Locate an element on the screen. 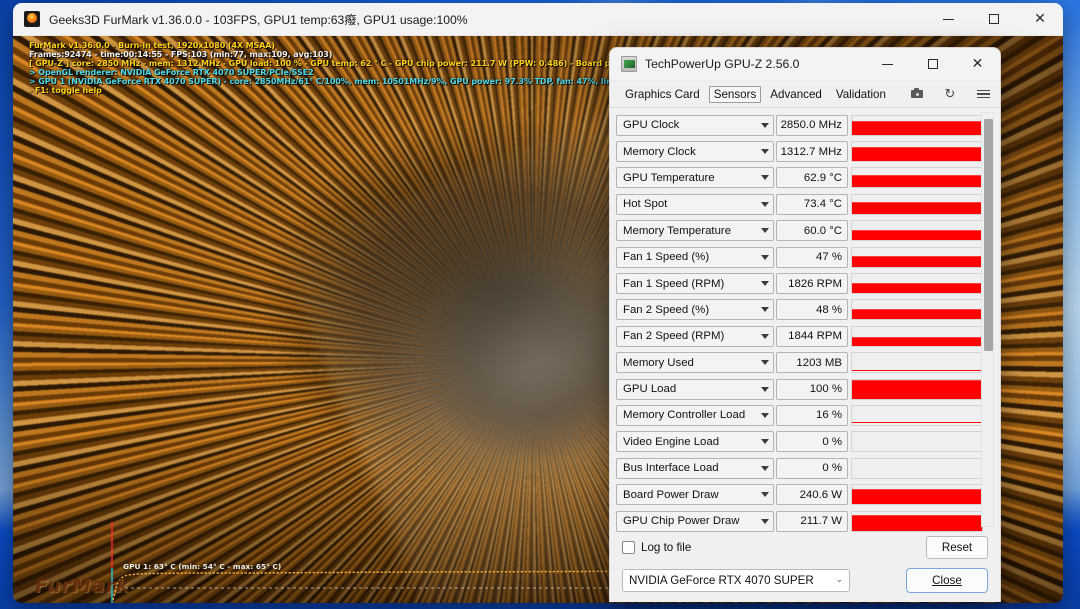  sensor-row: Bus Interface Load 0 % is located at coordinates (801, 468).